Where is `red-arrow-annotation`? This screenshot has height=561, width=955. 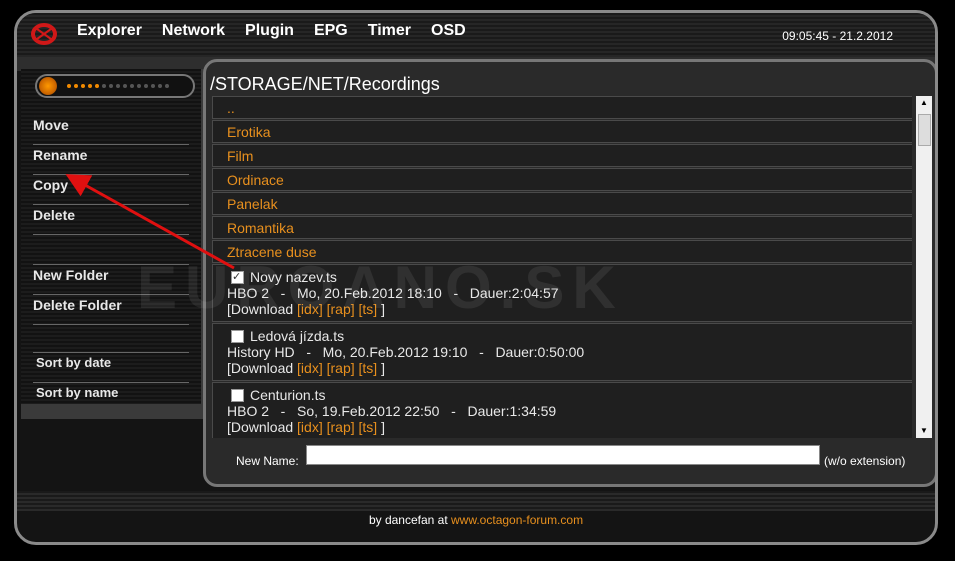
red-arrow-annotation is located at coordinates (150, 222).